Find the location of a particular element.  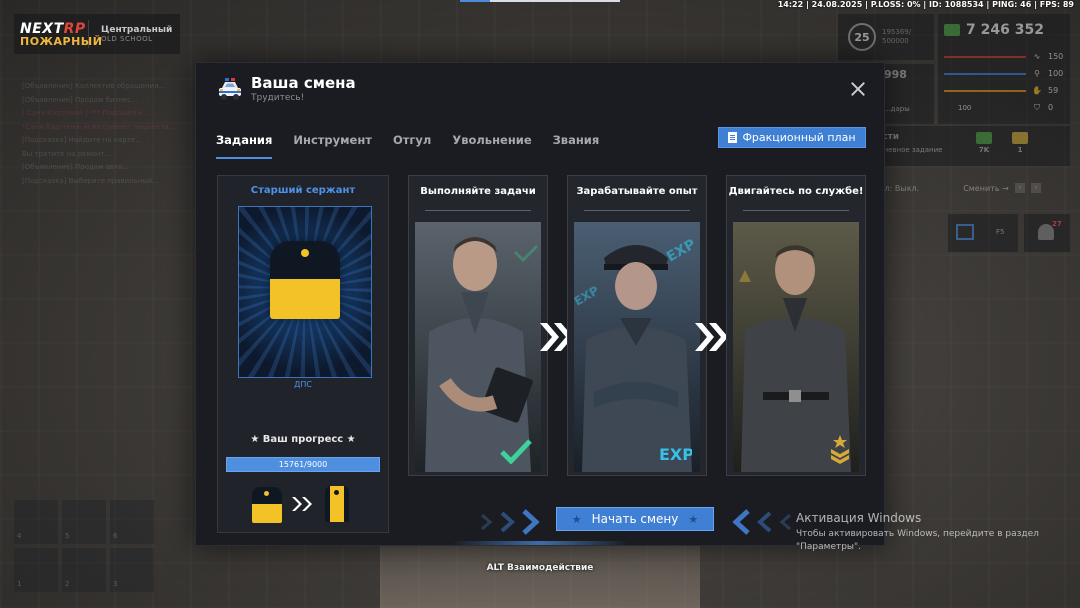

key-right: › is located at coordinates (1035, 188).